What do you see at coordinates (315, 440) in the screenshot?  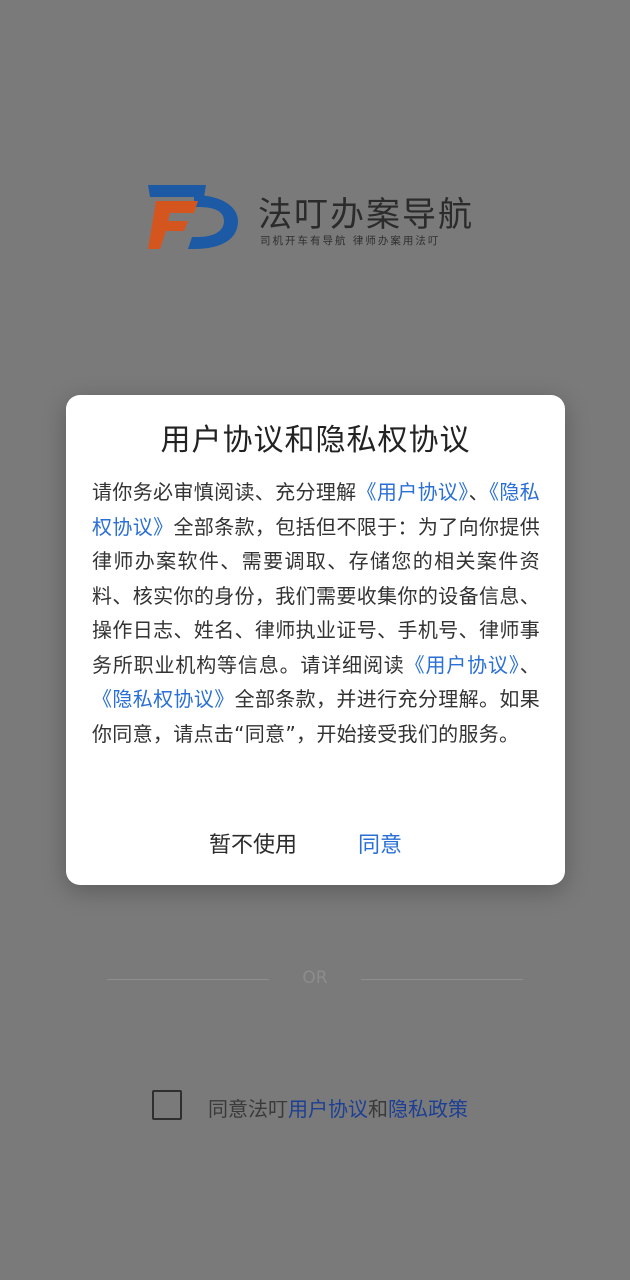 I see `dialog-title: 用户协议和隐私权协议` at bounding box center [315, 440].